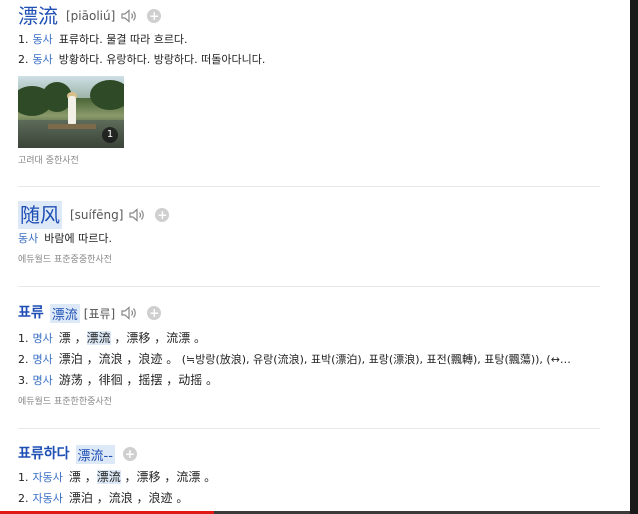  Describe the element at coordinates (324, 161) in the screenshot. I see `source-label: 고려대 중한사전` at that location.